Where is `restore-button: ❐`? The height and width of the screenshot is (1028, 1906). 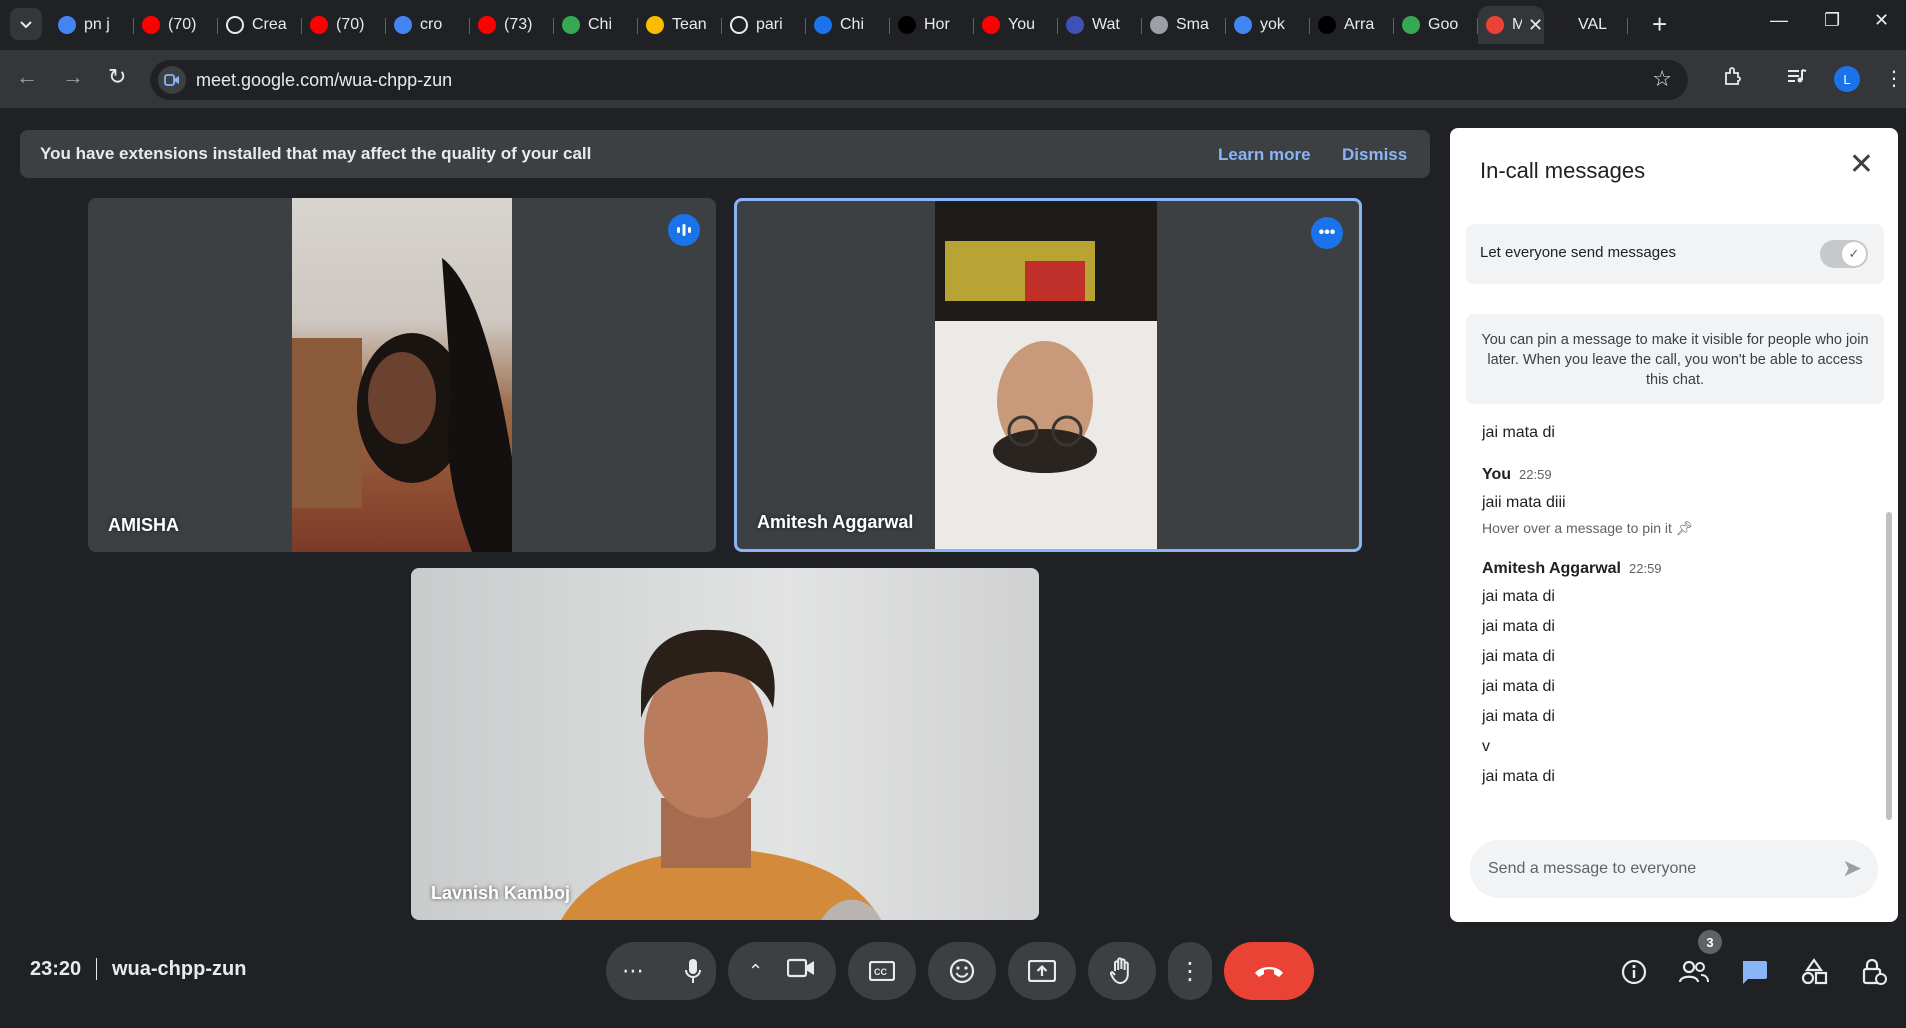
restore-button: ❐ is located at coordinates (1832, 20).